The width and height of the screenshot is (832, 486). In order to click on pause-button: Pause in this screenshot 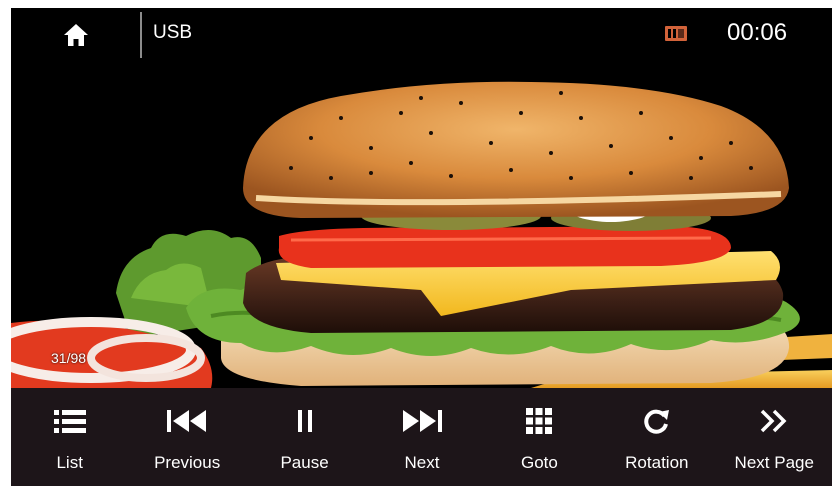, I will do `click(304, 437)`.